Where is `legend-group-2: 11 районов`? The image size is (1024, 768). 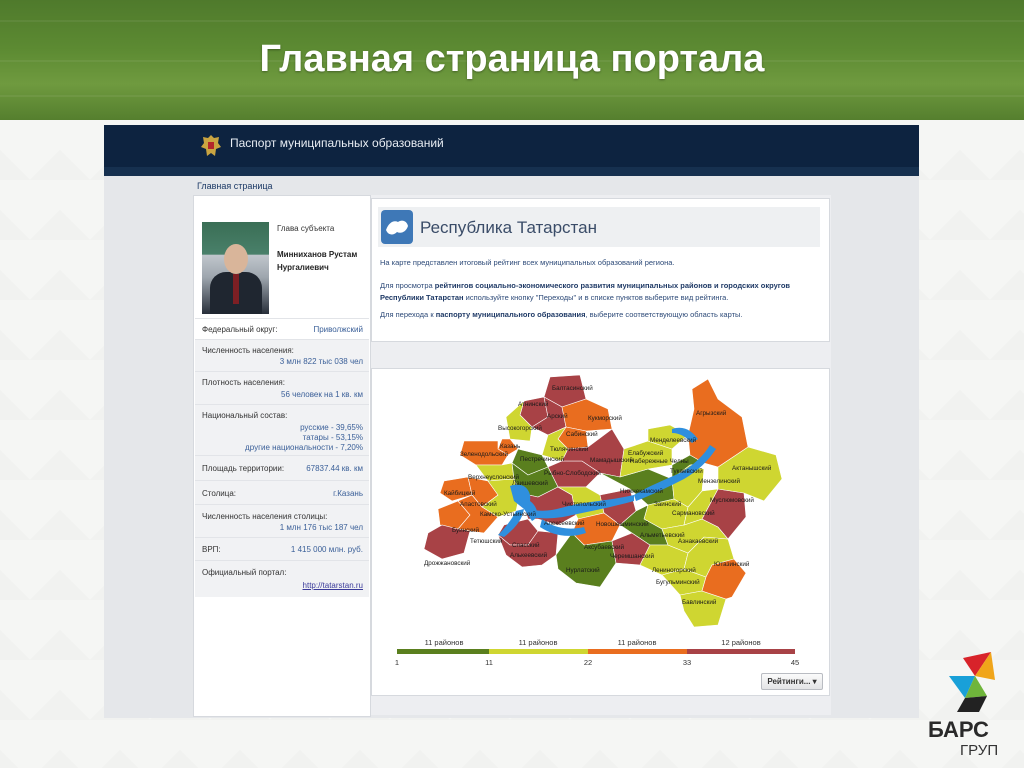
legend-group-2: 11 районов is located at coordinates (538, 642).